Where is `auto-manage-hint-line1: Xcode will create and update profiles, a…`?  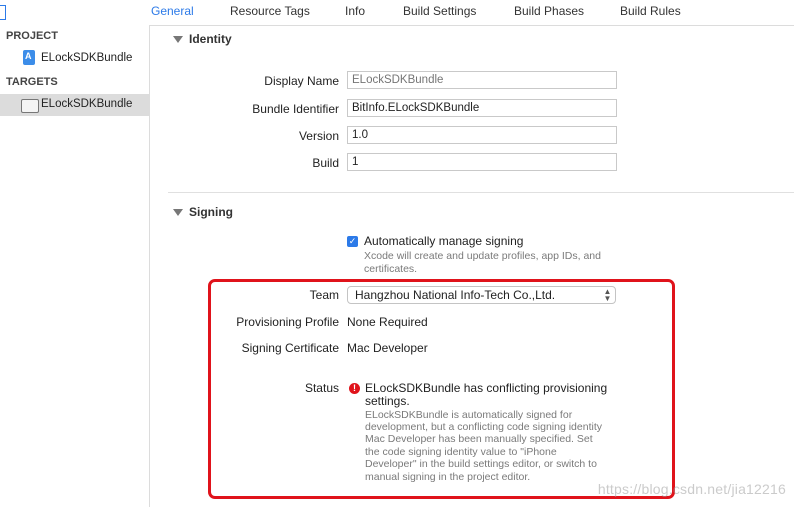
auto-manage-hint-line1: Xcode will create and update profiles, a… is located at coordinates (482, 256).